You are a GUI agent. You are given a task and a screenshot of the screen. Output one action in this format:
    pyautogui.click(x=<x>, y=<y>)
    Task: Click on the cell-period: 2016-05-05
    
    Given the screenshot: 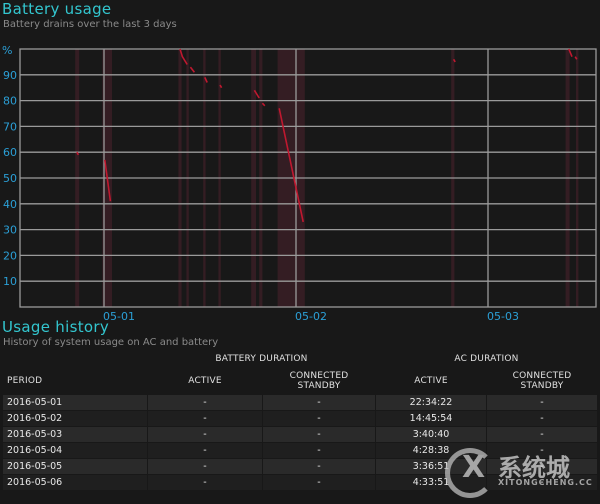 What is the action you would take?
    pyautogui.click(x=75, y=466)
    